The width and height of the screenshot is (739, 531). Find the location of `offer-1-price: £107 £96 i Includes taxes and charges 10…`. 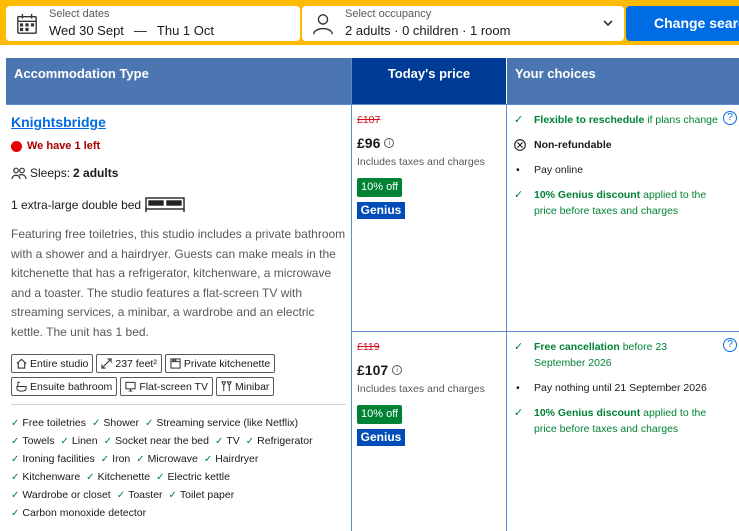

offer-1-price: £107 £96 i Includes taxes and charges 10… is located at coordinates (429, 166).